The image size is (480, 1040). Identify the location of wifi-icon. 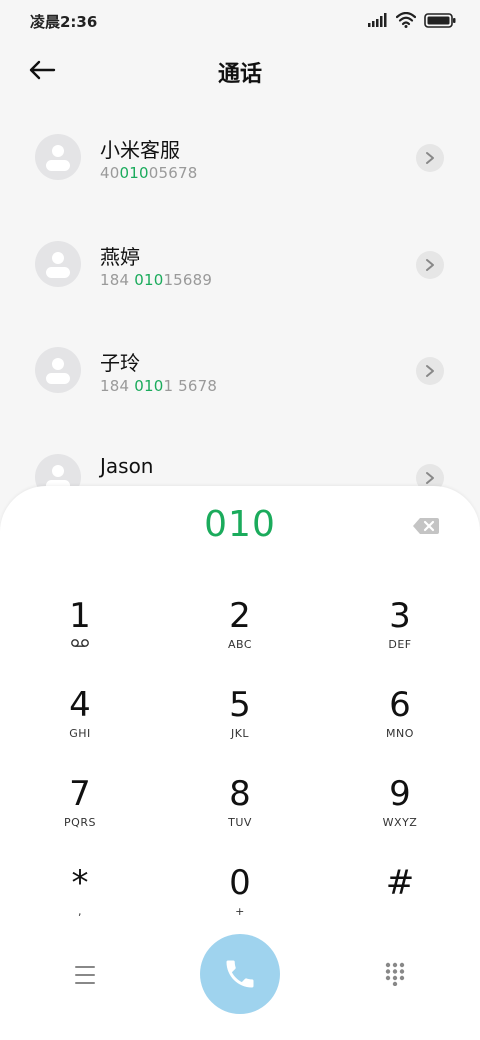
(406, 20).